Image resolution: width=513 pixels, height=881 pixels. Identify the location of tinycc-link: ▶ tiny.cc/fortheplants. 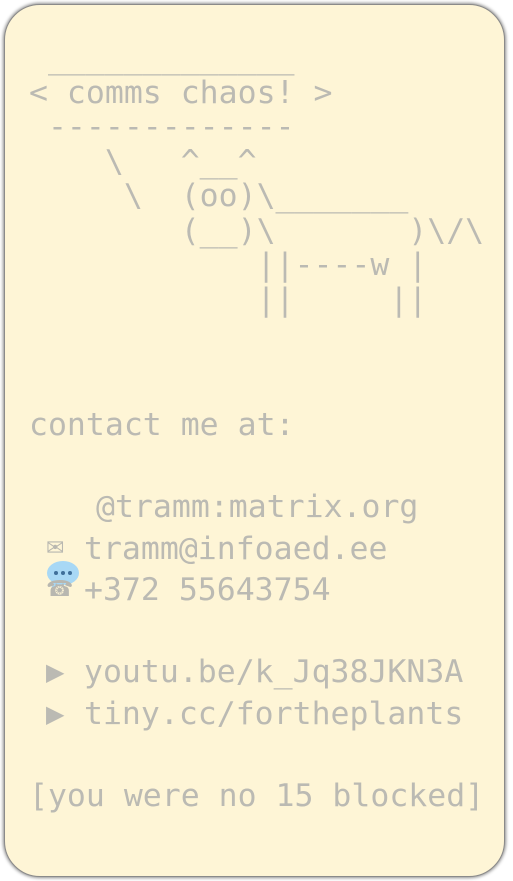
(254, 714).